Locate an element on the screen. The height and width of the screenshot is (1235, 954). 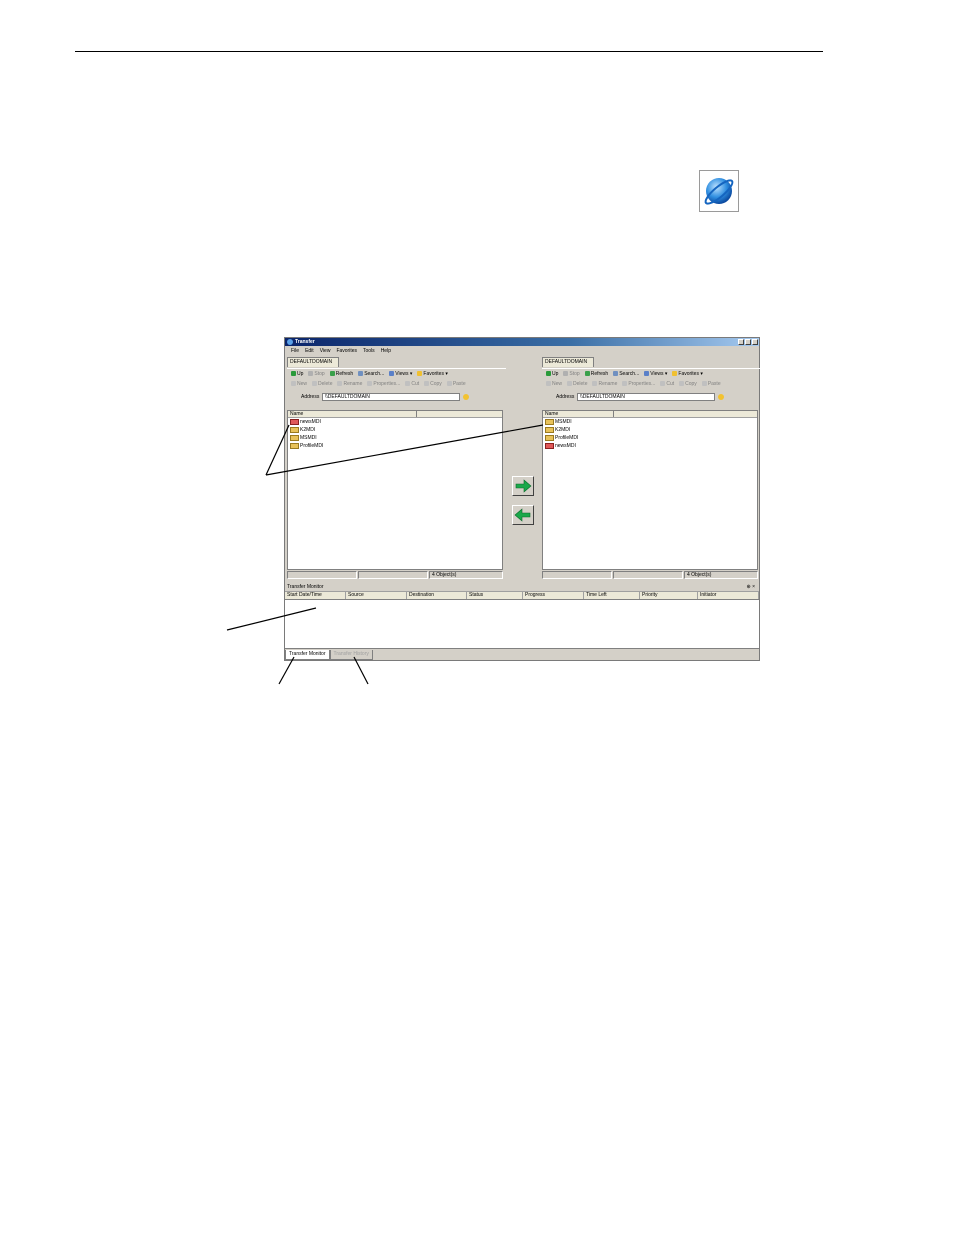
transfer-left-button is located at coordinates (523, 515).